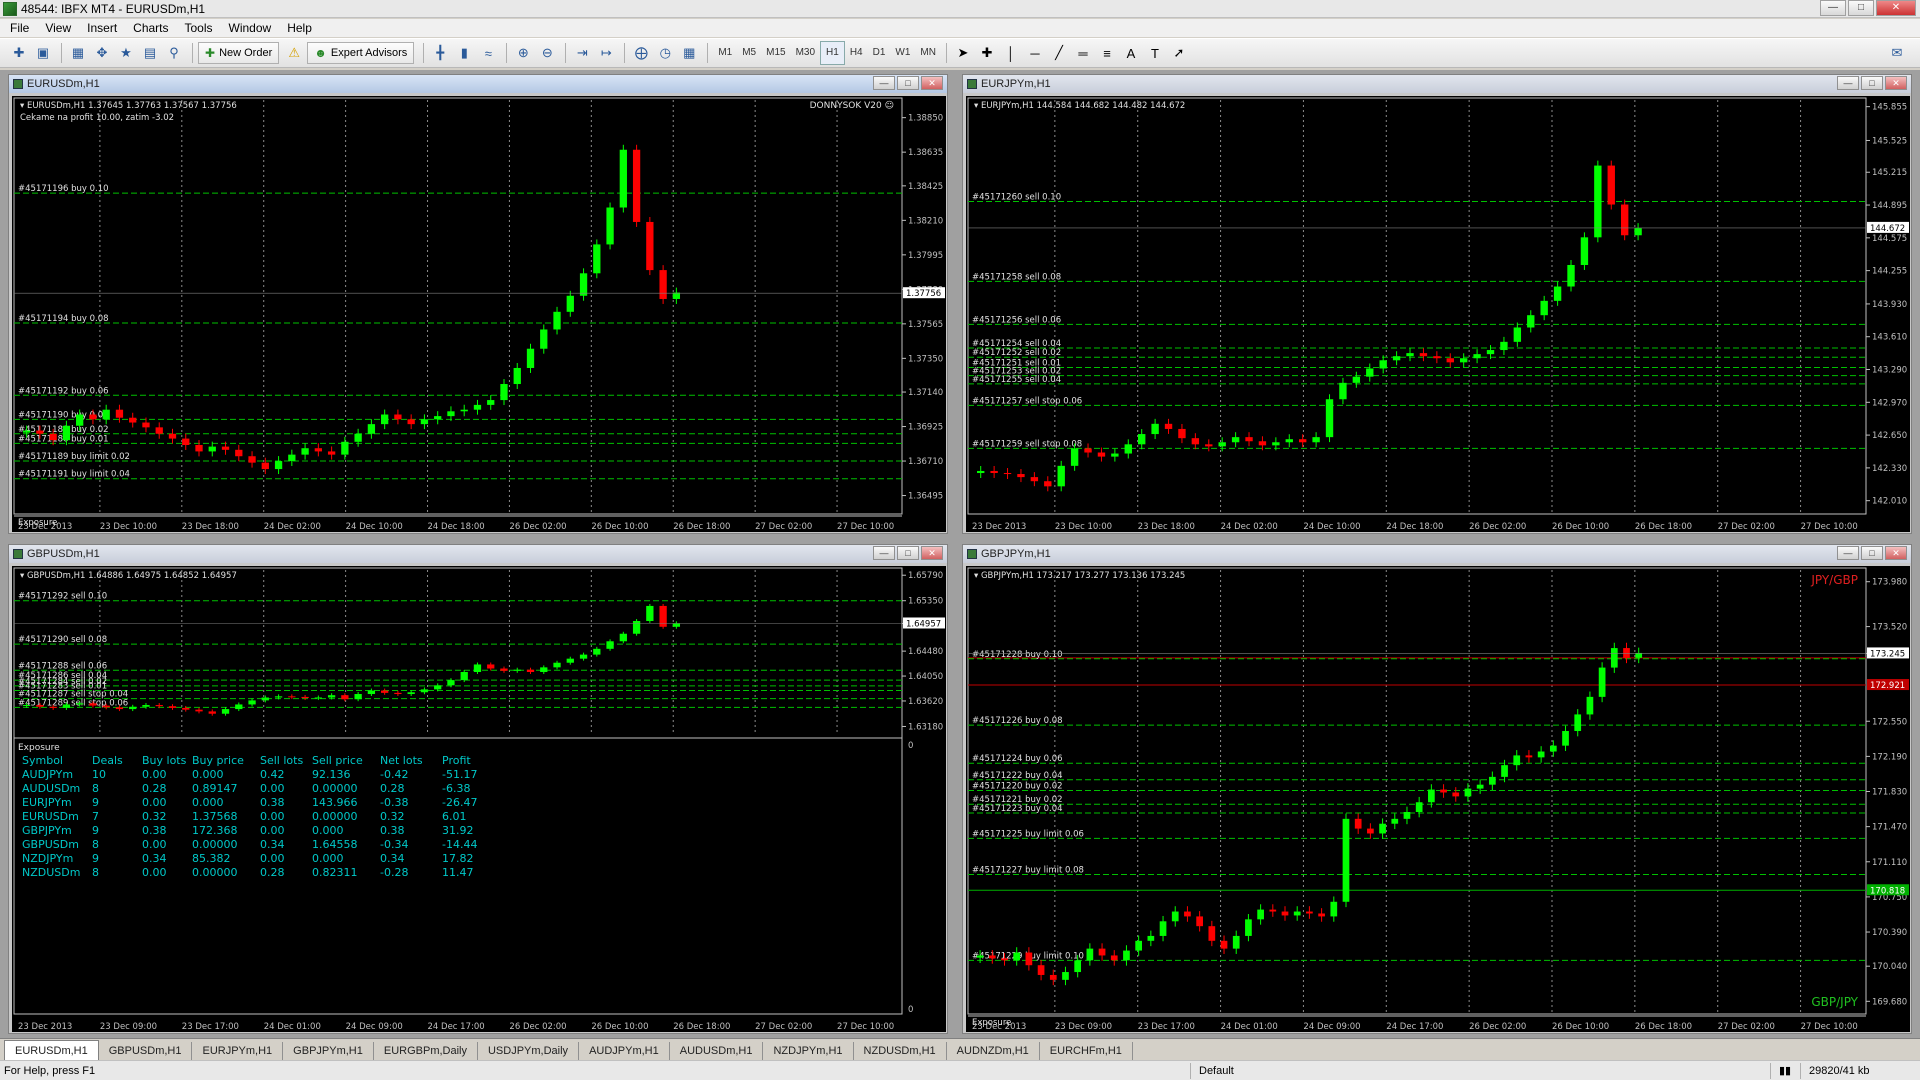 This screenshot has height=1080, width=1920. What do you see at coordinates (1011, 53) in the screenshot?
I see `vertical-line-icon: │` at bounding box center [1011, 53].